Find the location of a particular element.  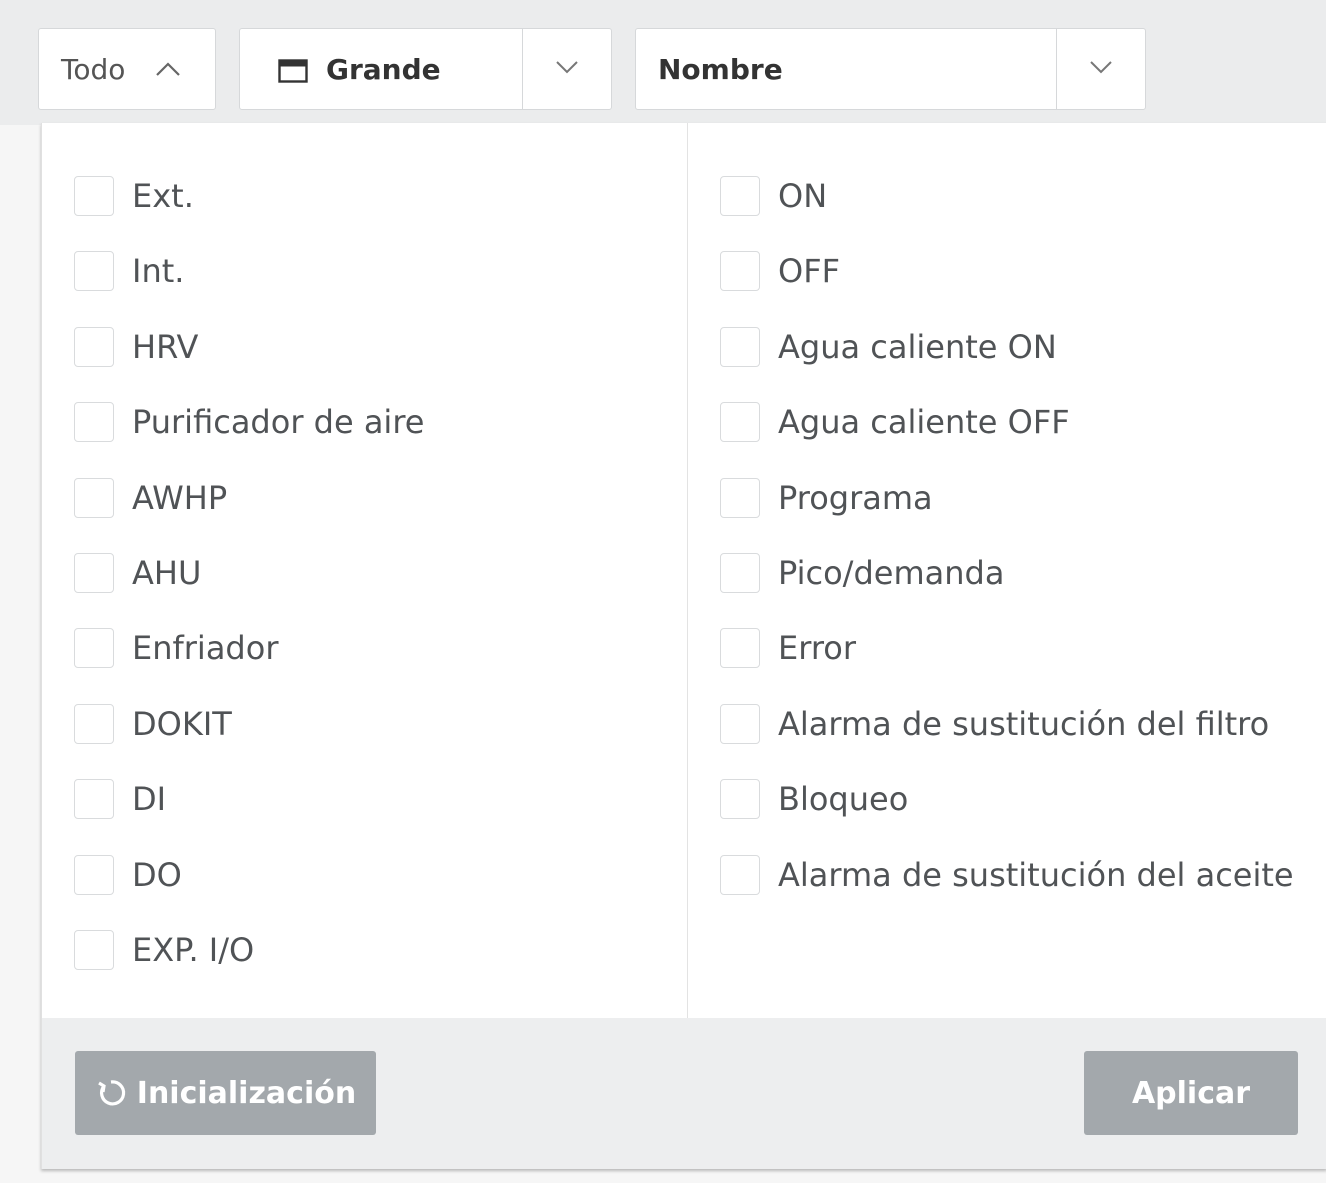

option-label: Int. is located at coordinates (158, 271).